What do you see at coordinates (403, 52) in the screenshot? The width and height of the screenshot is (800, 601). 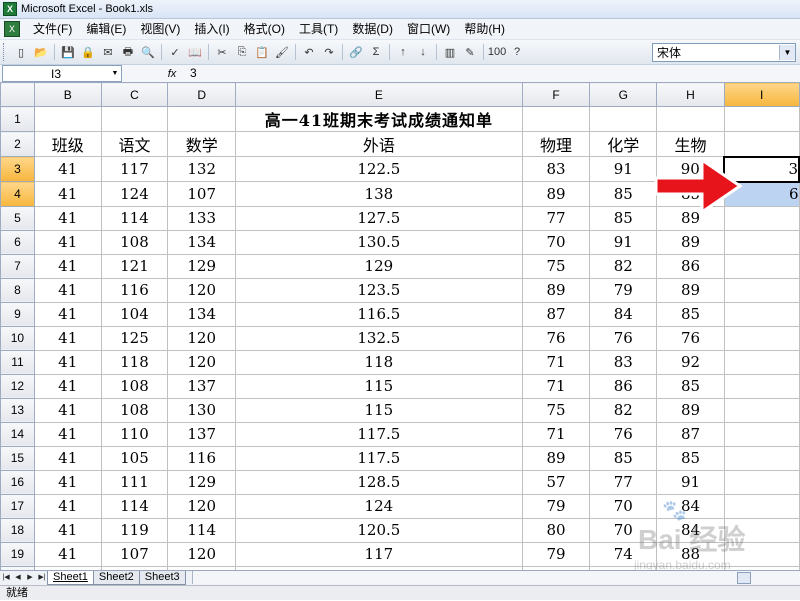 I see `sort-asc-icon: ↑` at bounding box center [403, 52].